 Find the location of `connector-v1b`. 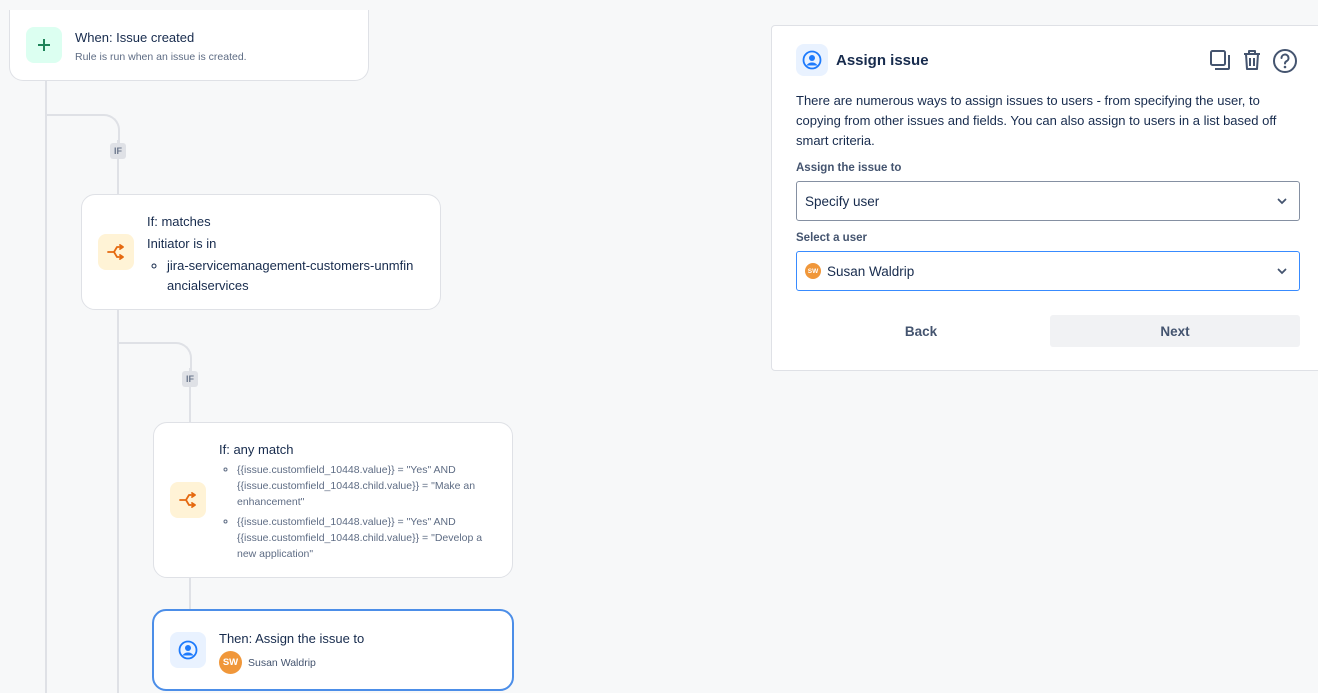

connector-v1b is located at coordinates (118, 501).